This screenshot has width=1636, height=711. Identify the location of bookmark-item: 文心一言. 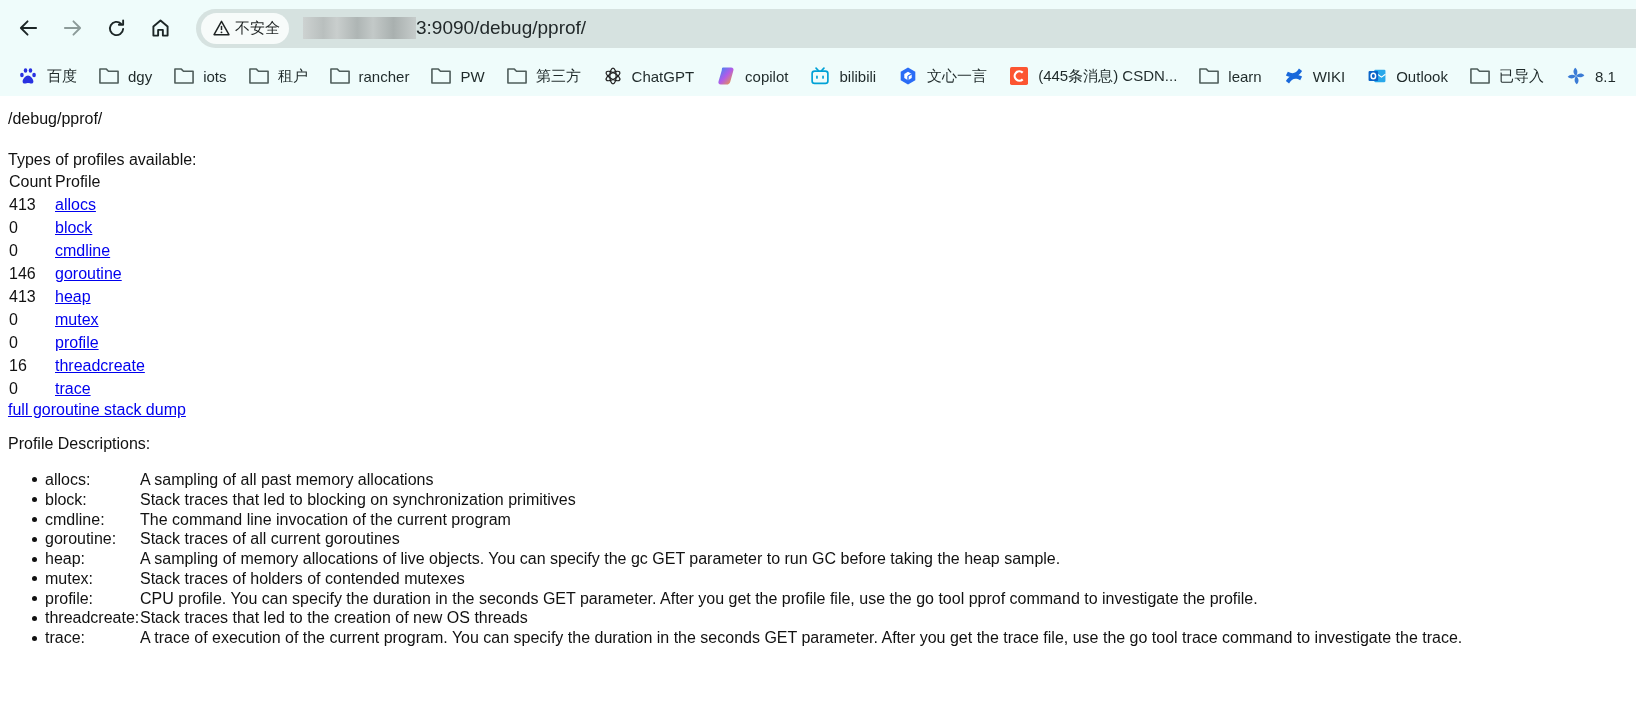
(943, 76).